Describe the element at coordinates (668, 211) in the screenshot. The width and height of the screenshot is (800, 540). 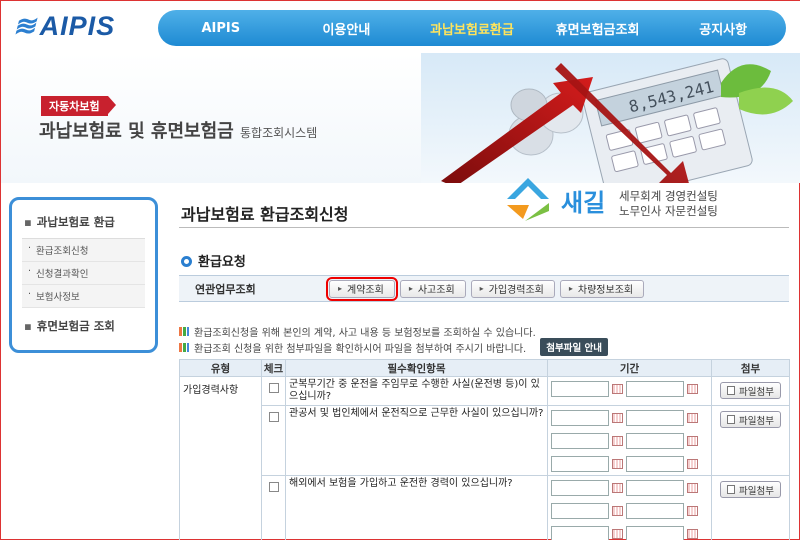
I see `brand-line-2: 노무인사 자문컨설팅` at that location.